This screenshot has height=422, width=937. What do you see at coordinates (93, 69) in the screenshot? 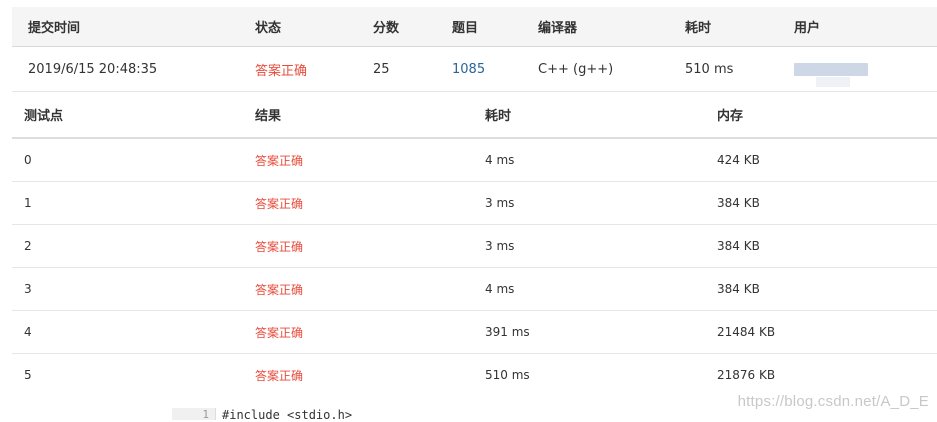
I see `submit-time: 2019/6/15 20:48:35` at bounding box center [93, 69].